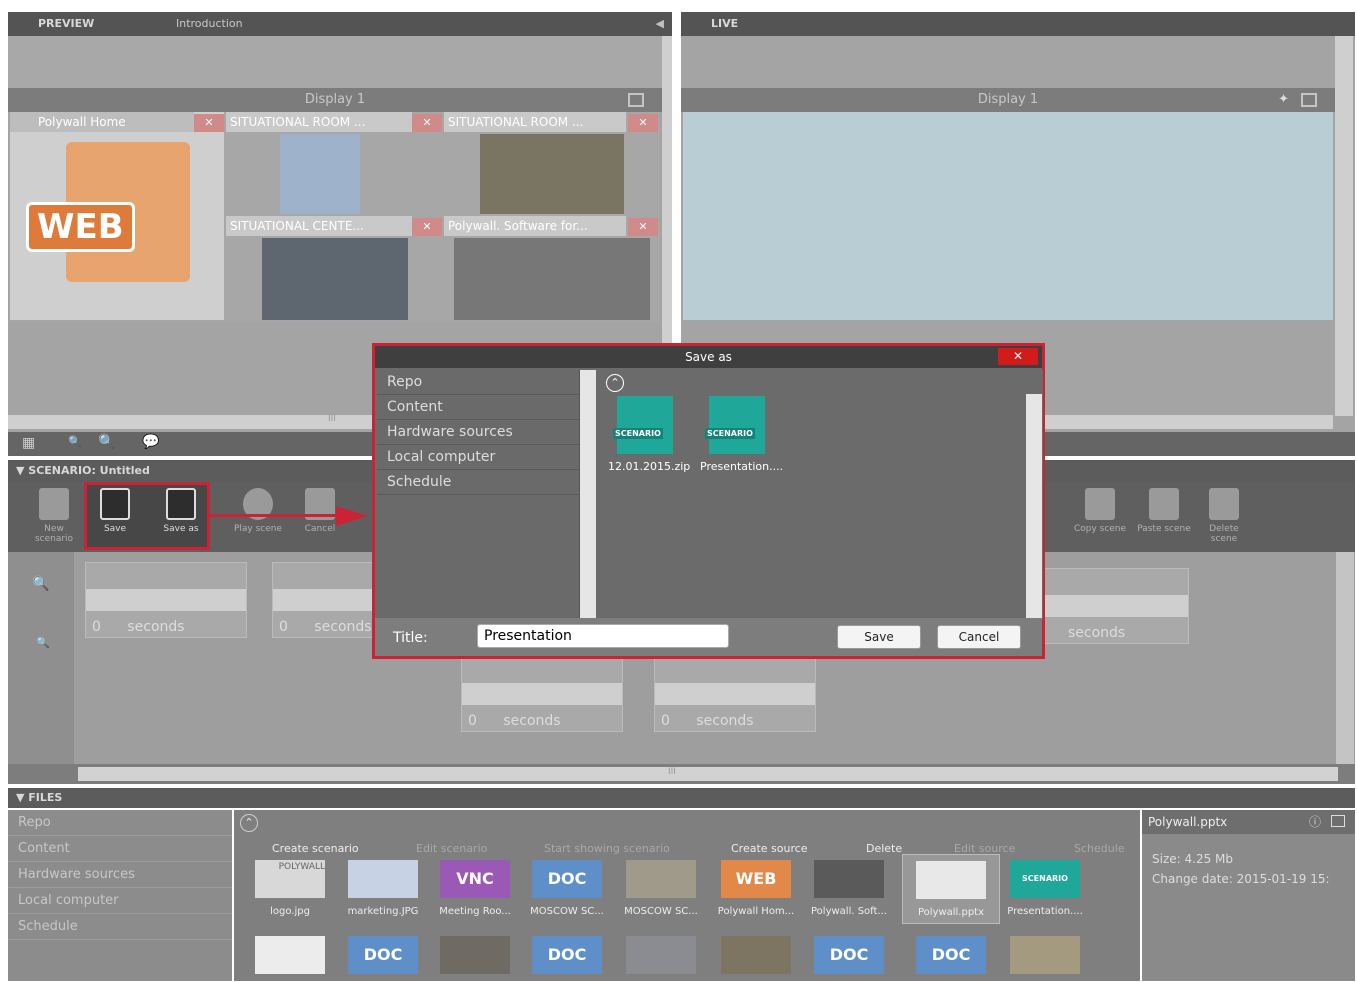 Image resolution: width=1357 pixels, height=982 pixels. Describe the element at coordinates (315, 848) in the screenshot. I see `create-scenario-action: Create scenario` at that location.